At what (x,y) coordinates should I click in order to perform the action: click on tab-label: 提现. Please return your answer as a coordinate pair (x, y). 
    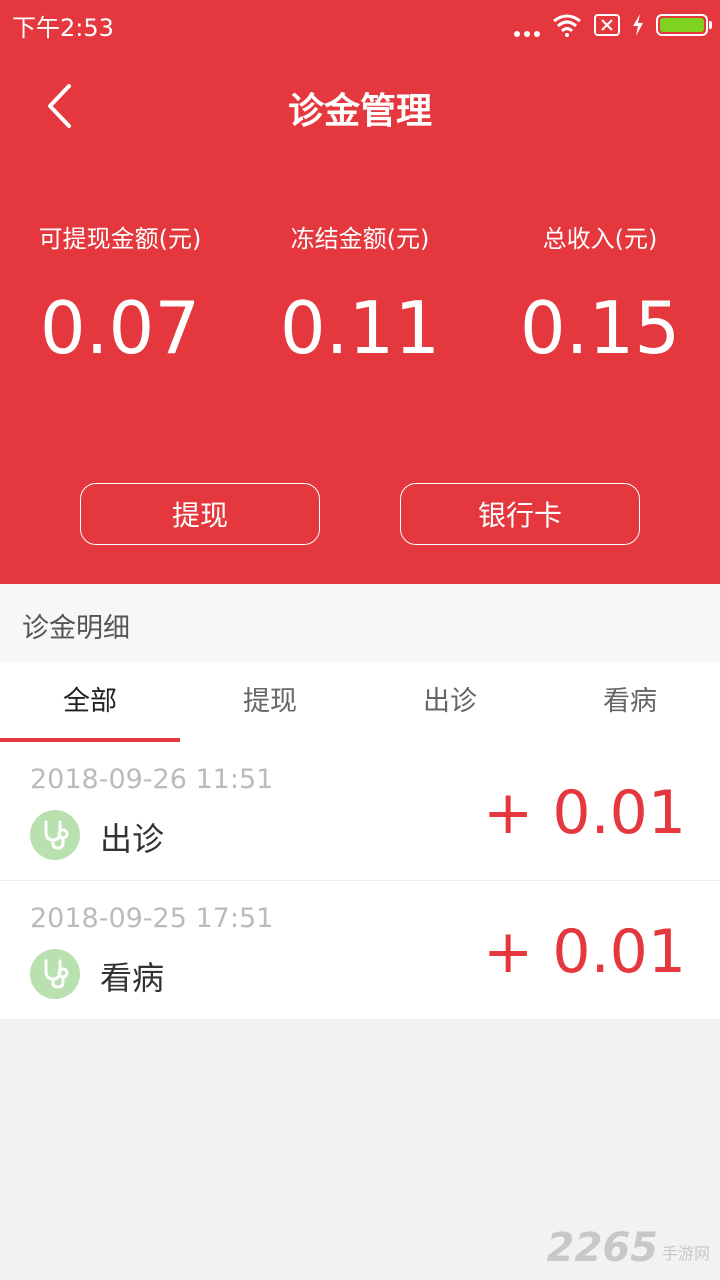
    Looking at the image, I should click on (270, 701).